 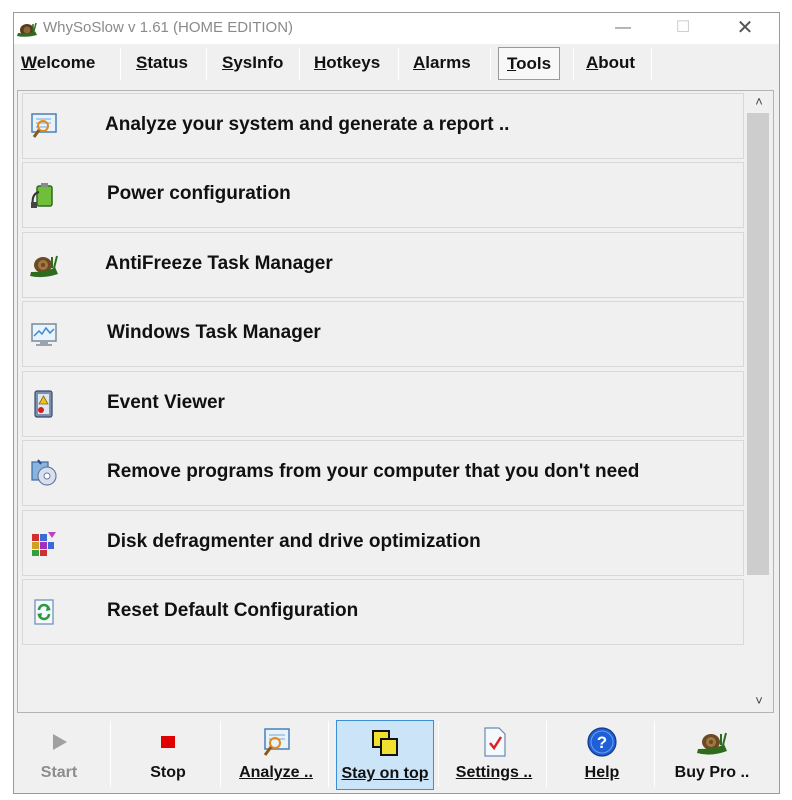 I want to click on settings-button: Settings .., so click(x=494, y=755).